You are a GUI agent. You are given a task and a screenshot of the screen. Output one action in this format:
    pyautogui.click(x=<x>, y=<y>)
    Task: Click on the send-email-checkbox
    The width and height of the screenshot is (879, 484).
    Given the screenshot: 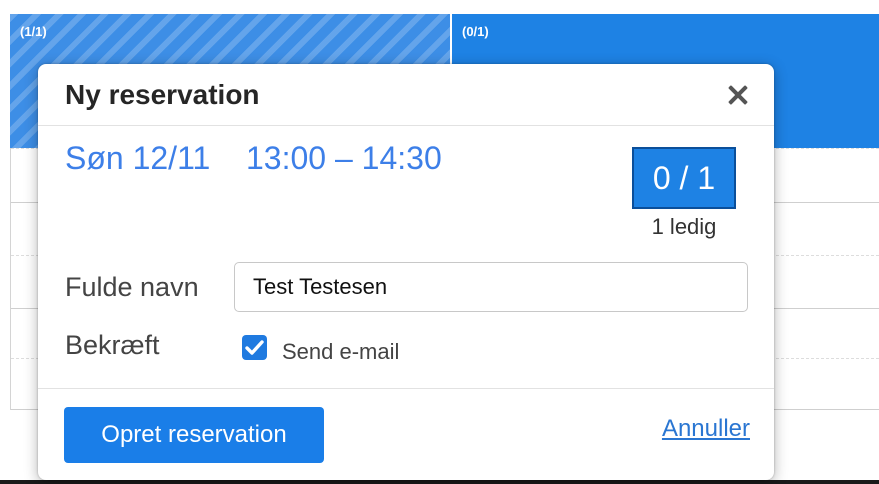 What is the action you would take?
    pyautogui.click(x=254, y=347)
    